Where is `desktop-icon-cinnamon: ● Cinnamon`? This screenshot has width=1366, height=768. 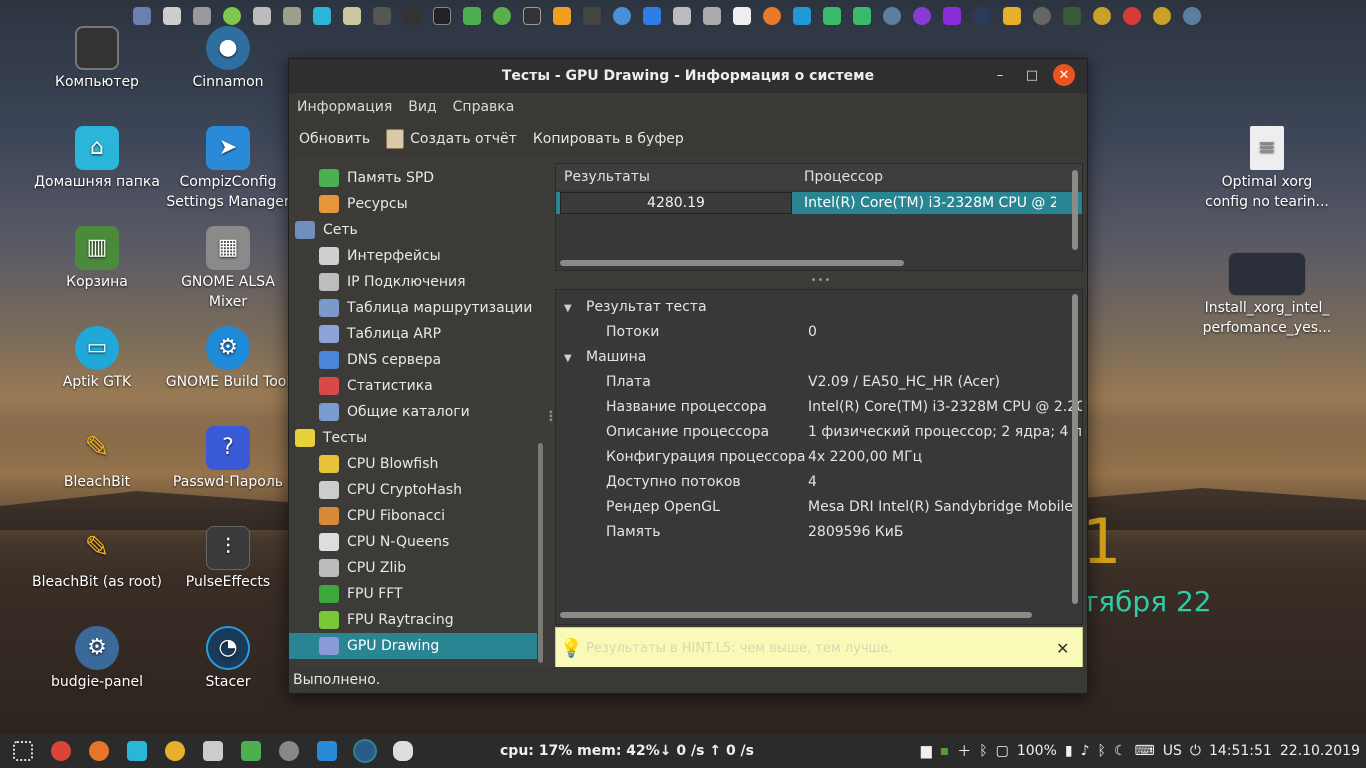 desktop-icon-cinnamon: ● Cinnamon is located at coordinates (228, 59).